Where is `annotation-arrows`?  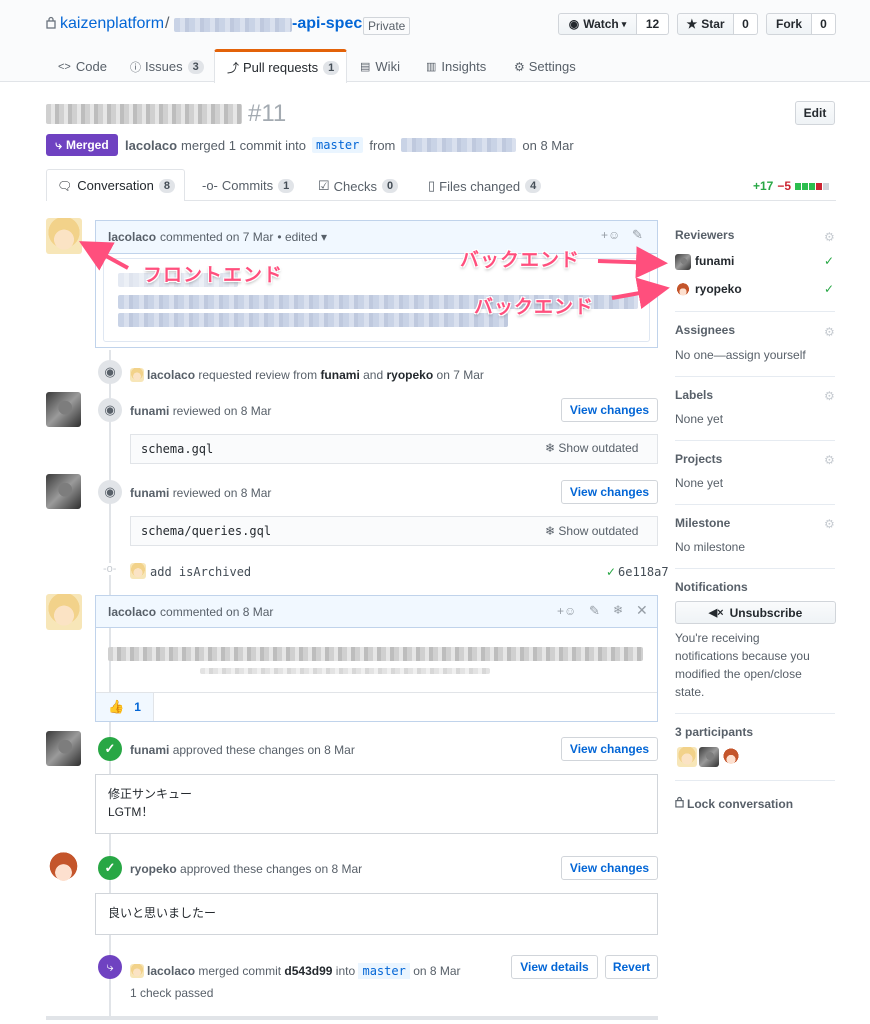 annotation-arrows is located at coordinates (374, 275).